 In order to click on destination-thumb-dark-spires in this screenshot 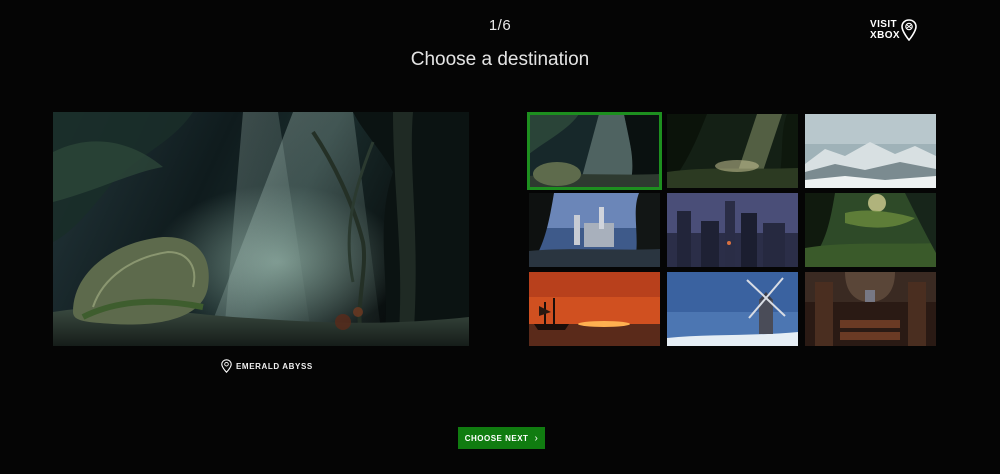, I will do `click(732, 230)`.